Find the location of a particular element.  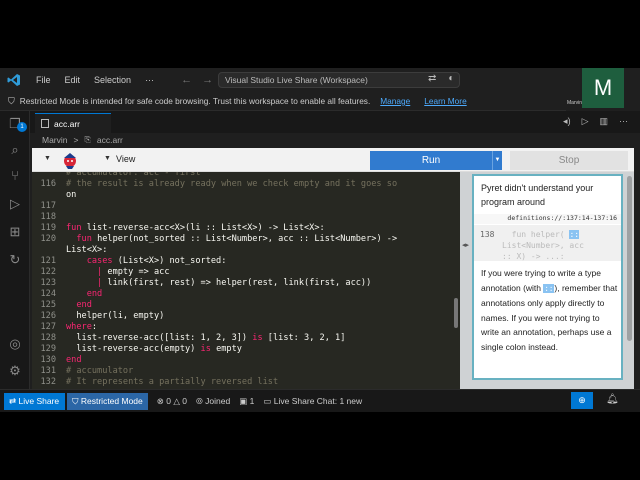

code-line: 118 is located at coordinates (242, 217).